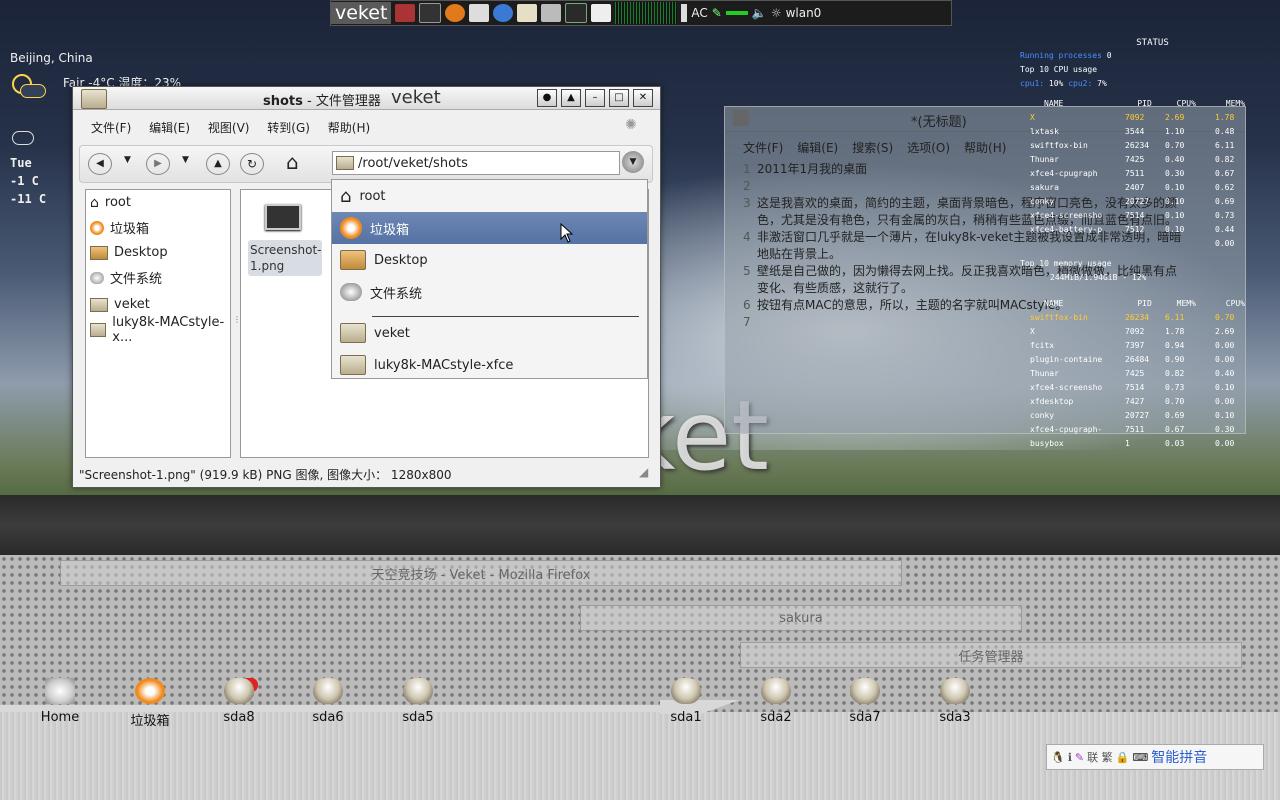 The height and width of the screenshot is (800, 1280). Describe the element at coordinates (865, 701) in the screenshot. I see `dock-sda7: sda7` at that location.